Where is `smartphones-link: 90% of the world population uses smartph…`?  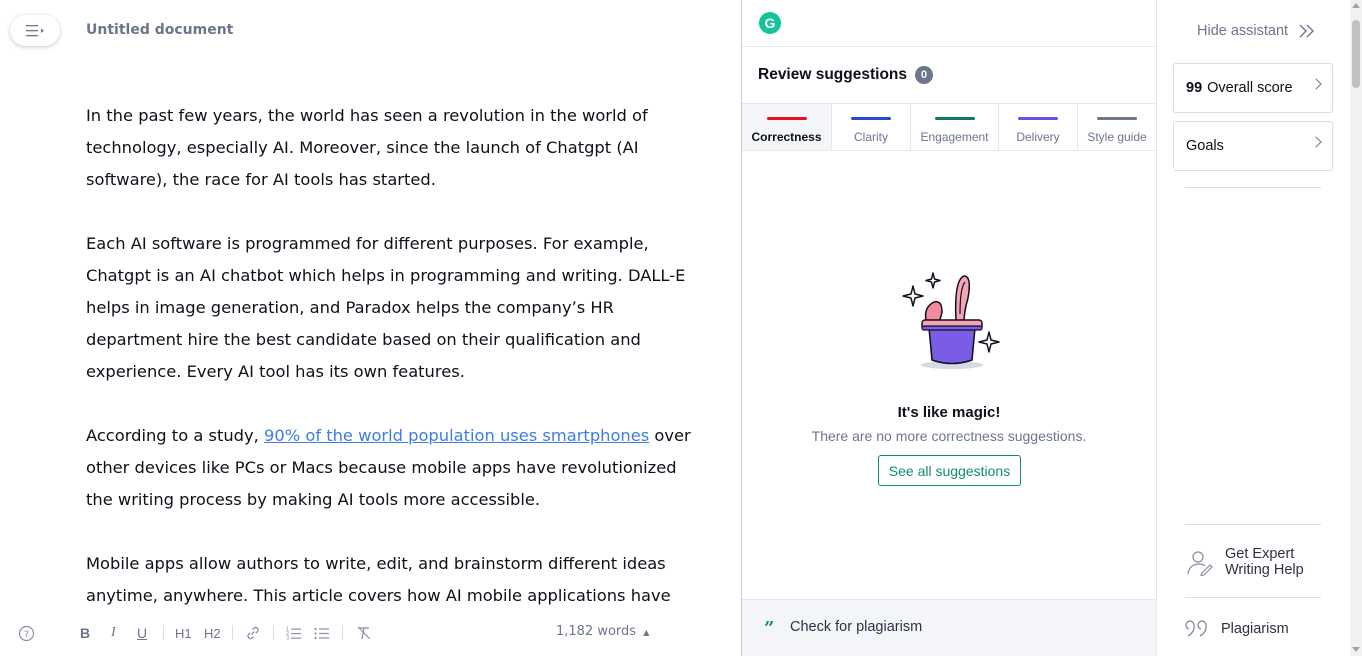
smartphones-link: 90% of the world population uses smartph… is located at coordinates (456, 435).